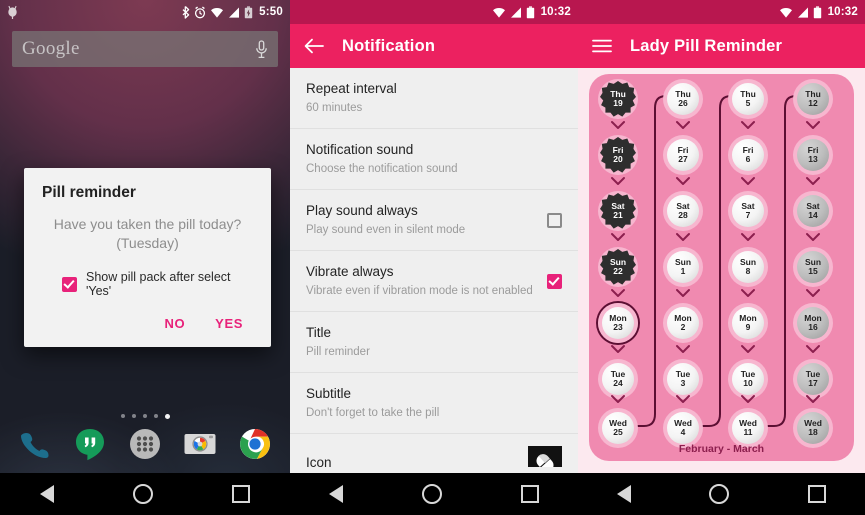 Image resolution: width=865 pixels, height=515 pixels. I want to click on pill-label: Fri 6, so click(748, 154).